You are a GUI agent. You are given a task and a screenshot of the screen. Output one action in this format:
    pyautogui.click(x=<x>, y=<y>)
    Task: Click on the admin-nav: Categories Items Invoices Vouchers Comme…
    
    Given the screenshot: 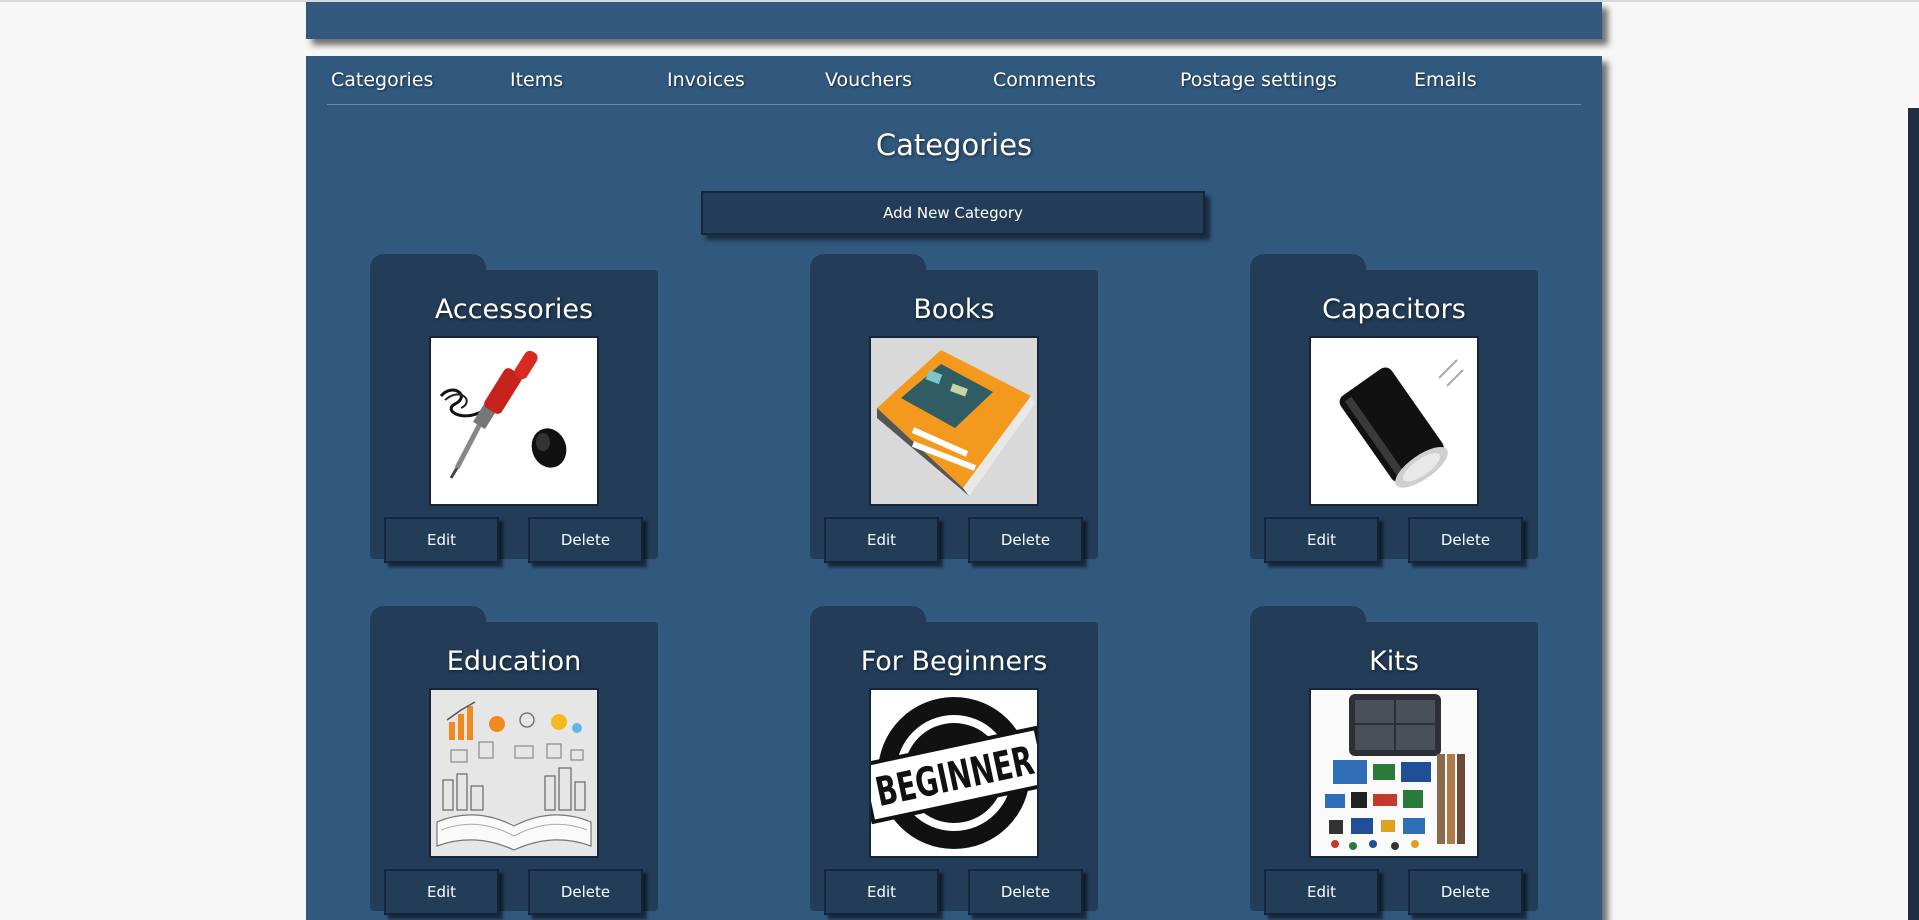 What is the action you would take?
    pyautogui.click(x=954, y=80)
    